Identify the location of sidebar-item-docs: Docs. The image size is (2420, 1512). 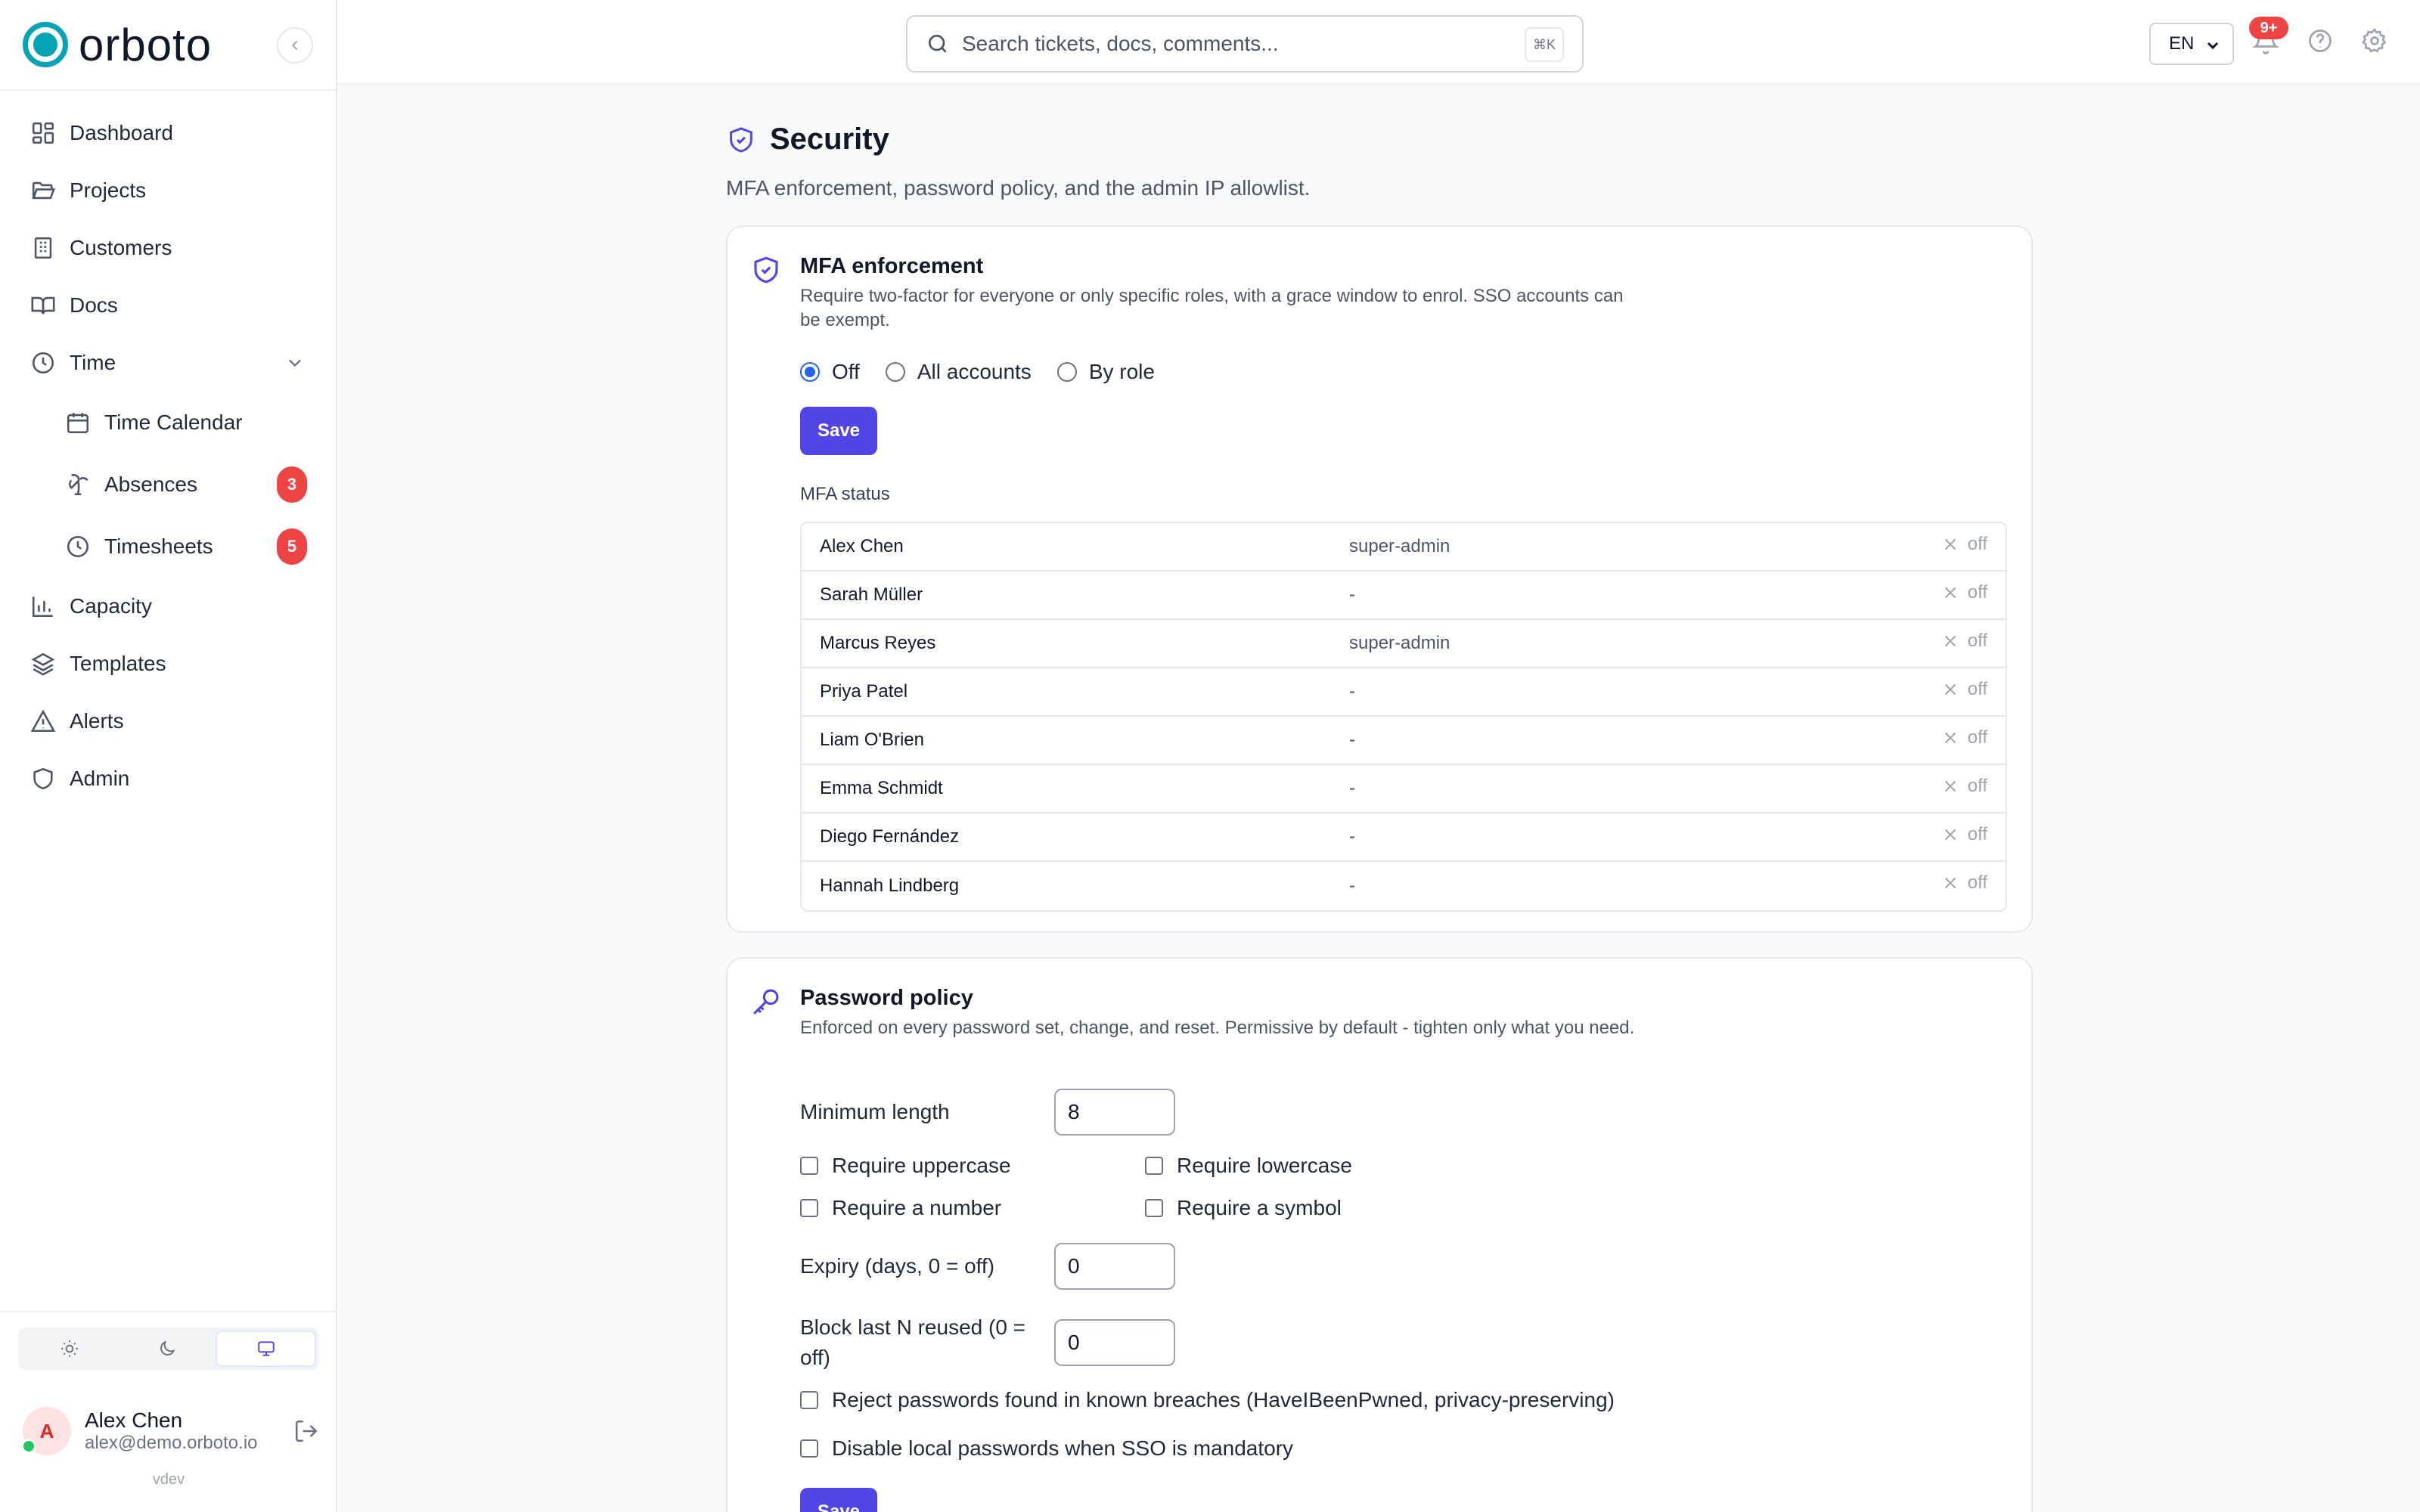
(168, 305).